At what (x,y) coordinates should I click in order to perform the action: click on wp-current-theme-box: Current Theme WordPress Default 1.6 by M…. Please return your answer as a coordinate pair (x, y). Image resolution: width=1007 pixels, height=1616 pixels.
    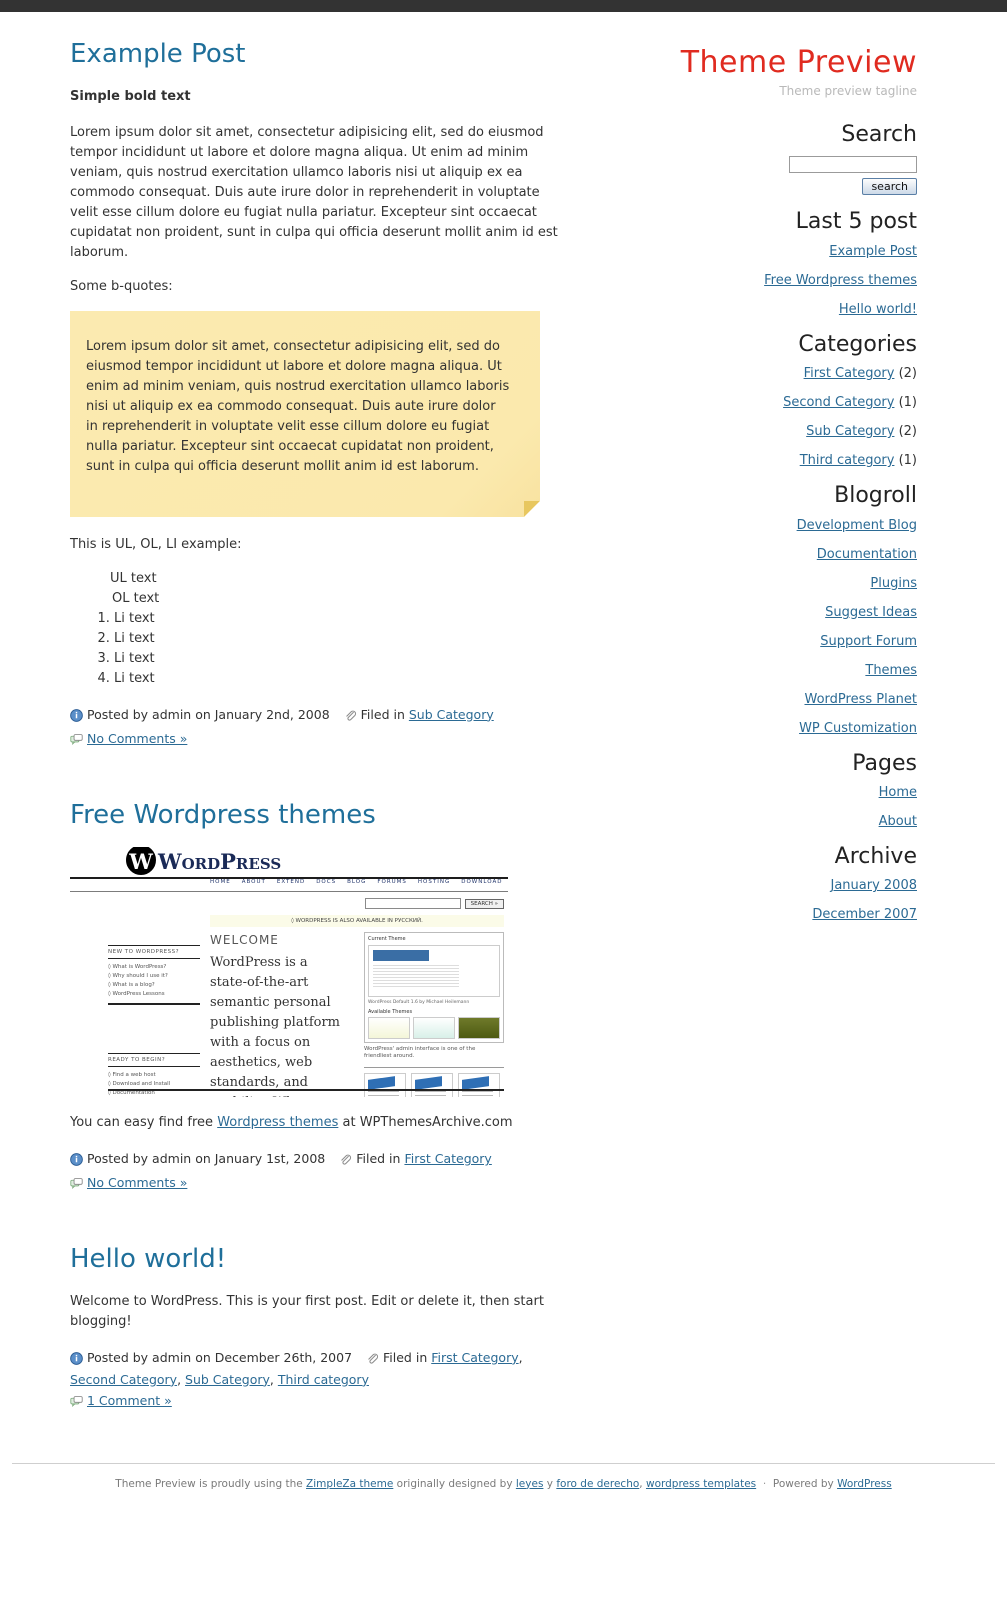
    Looking at the image, I should click on (434, 988).